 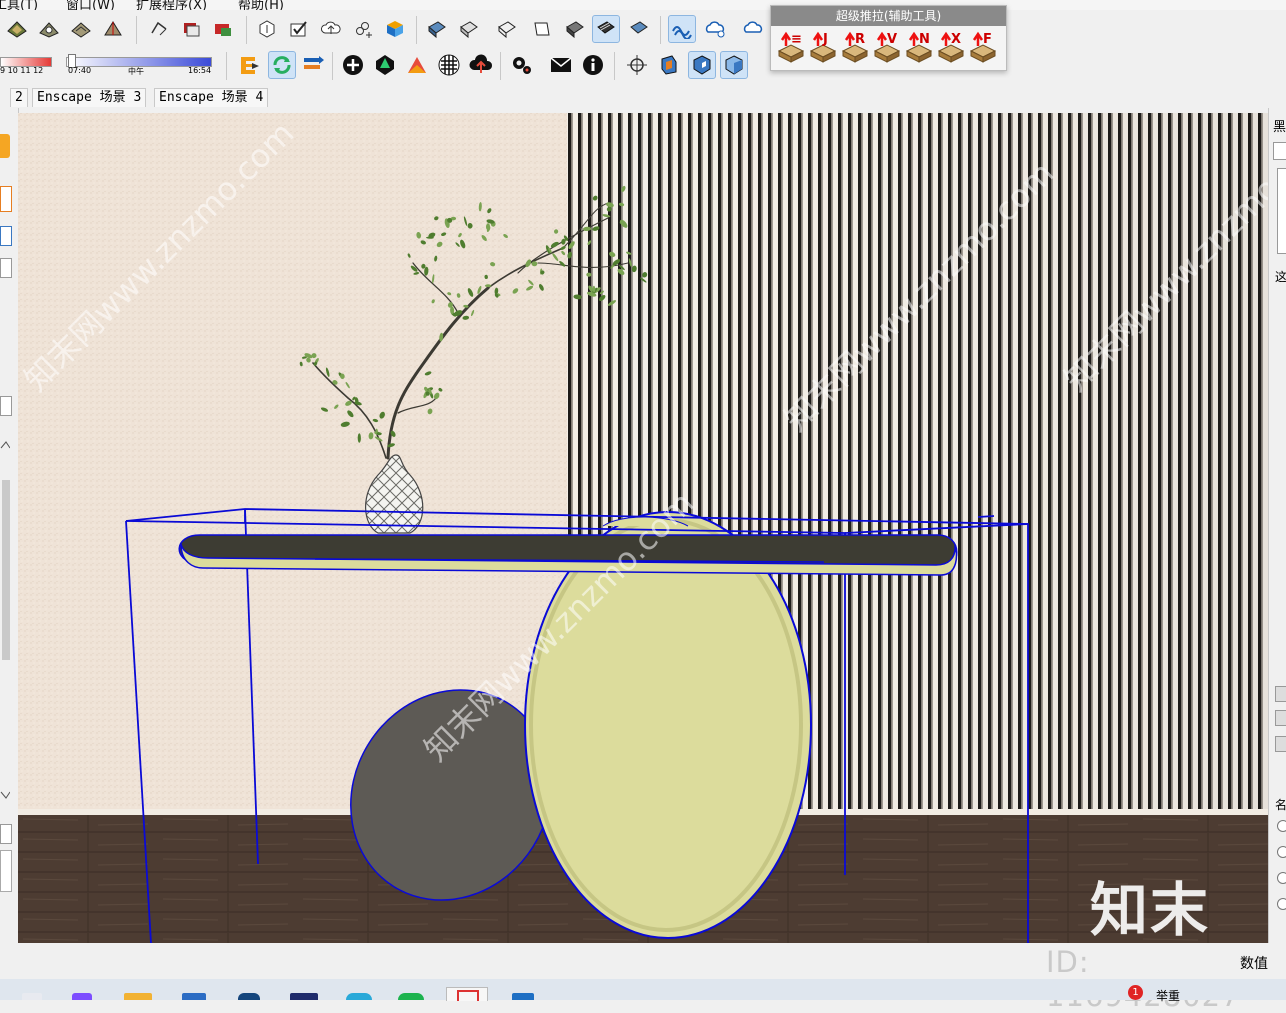 I want to click on upload-icon, so click(x=481, y=65).